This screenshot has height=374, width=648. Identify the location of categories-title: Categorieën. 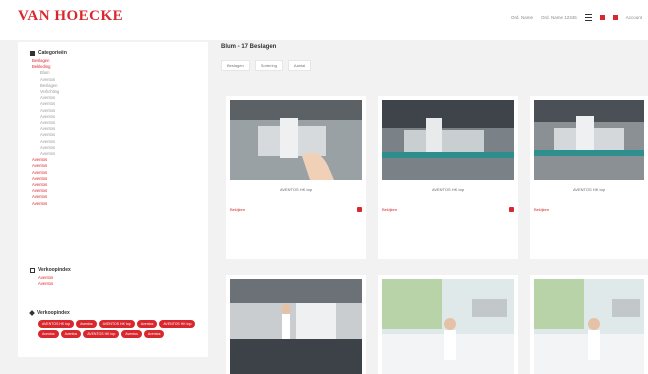
(52, 53).